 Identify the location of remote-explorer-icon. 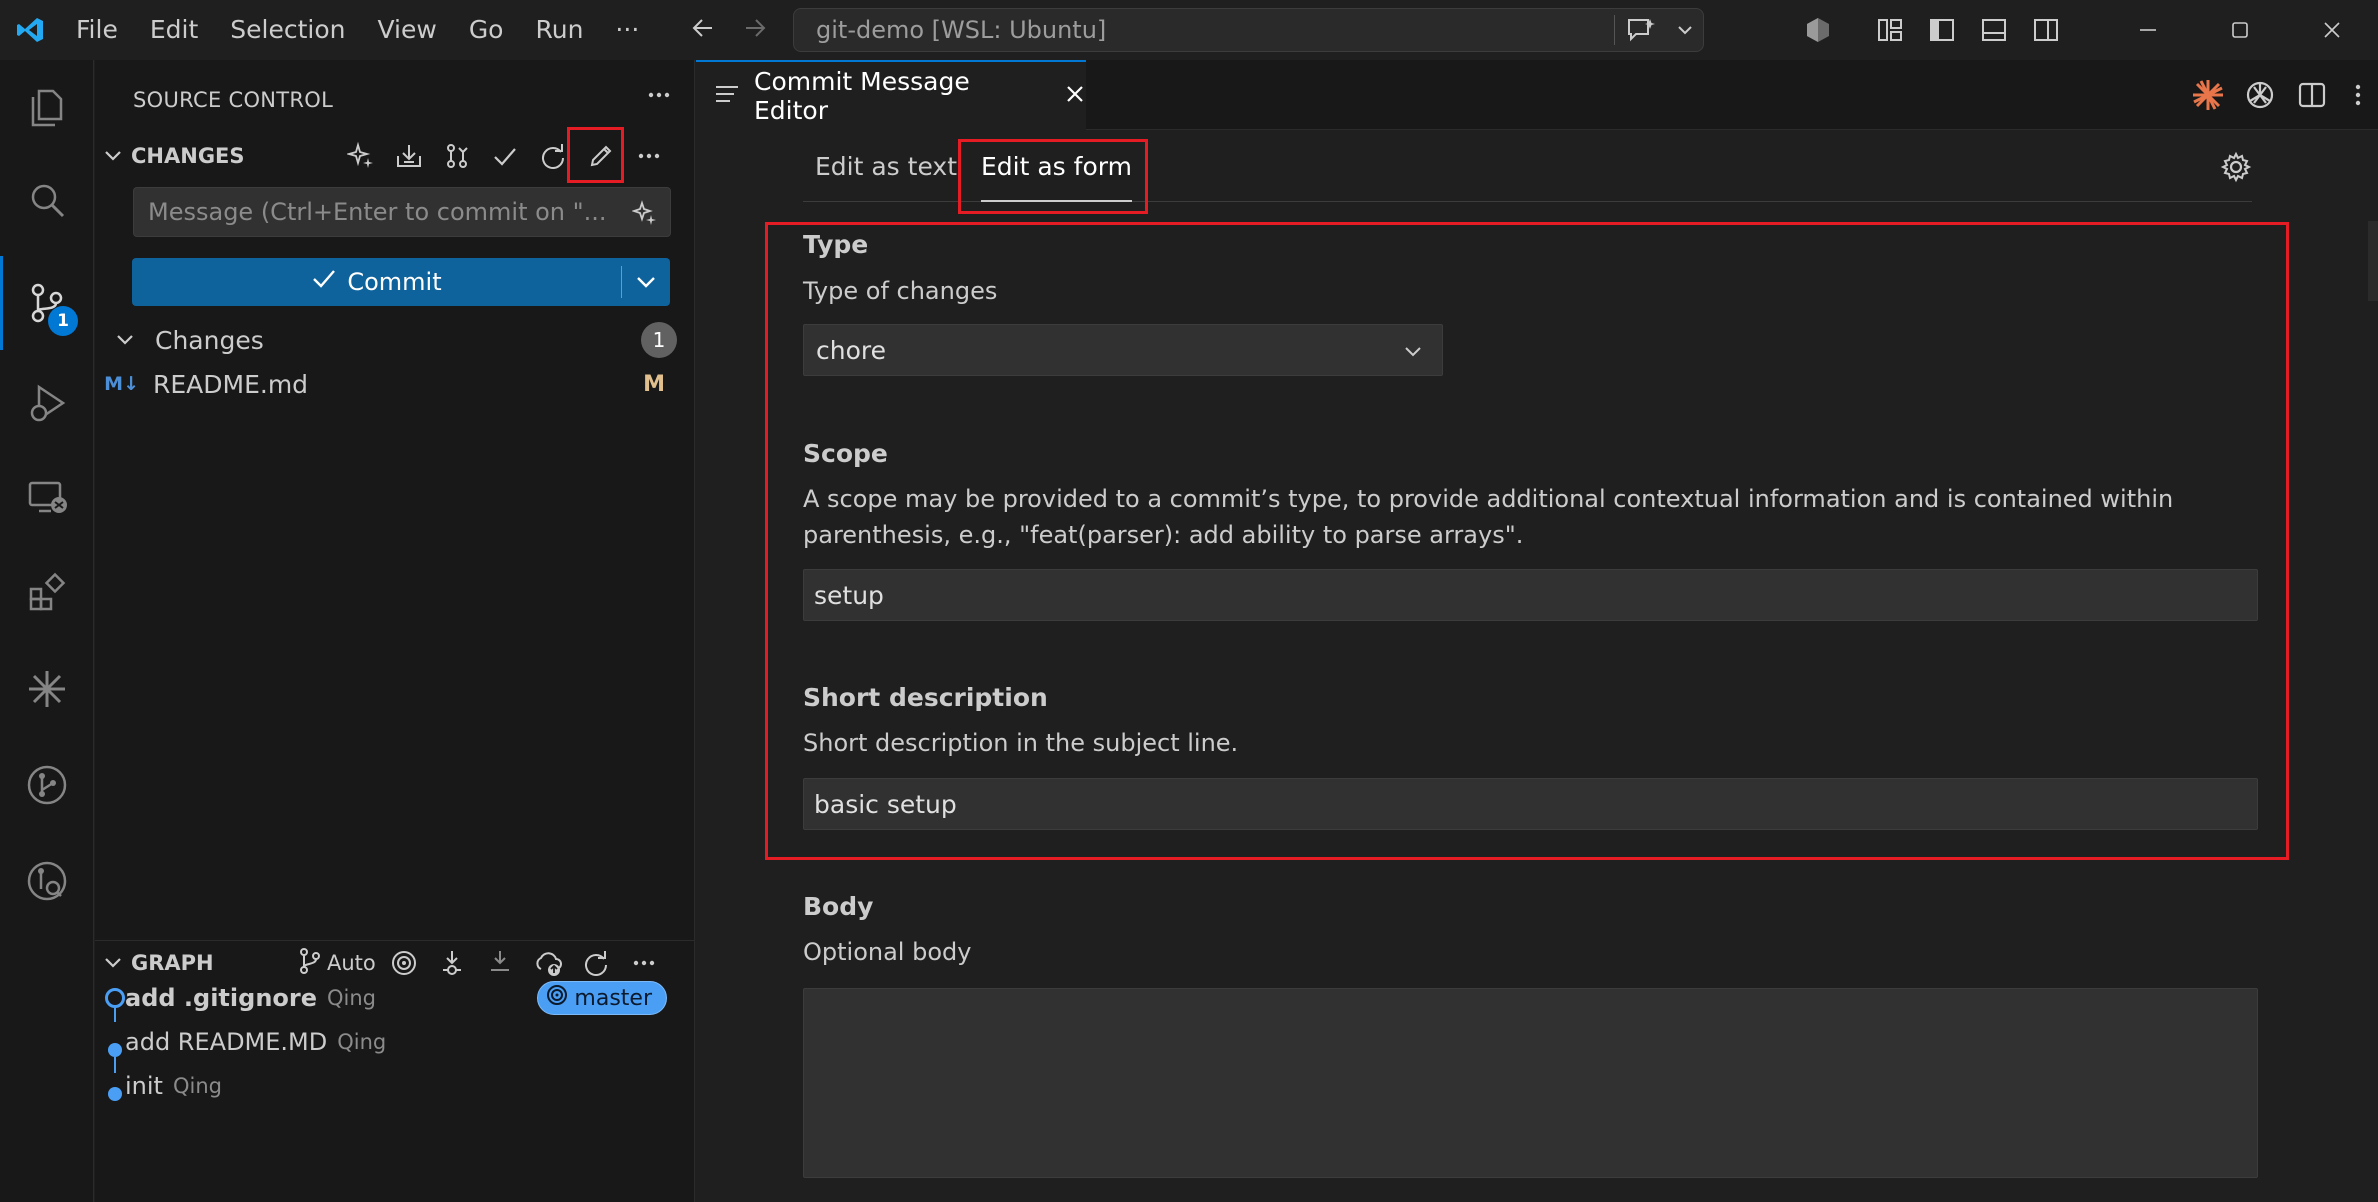
(47, 497).